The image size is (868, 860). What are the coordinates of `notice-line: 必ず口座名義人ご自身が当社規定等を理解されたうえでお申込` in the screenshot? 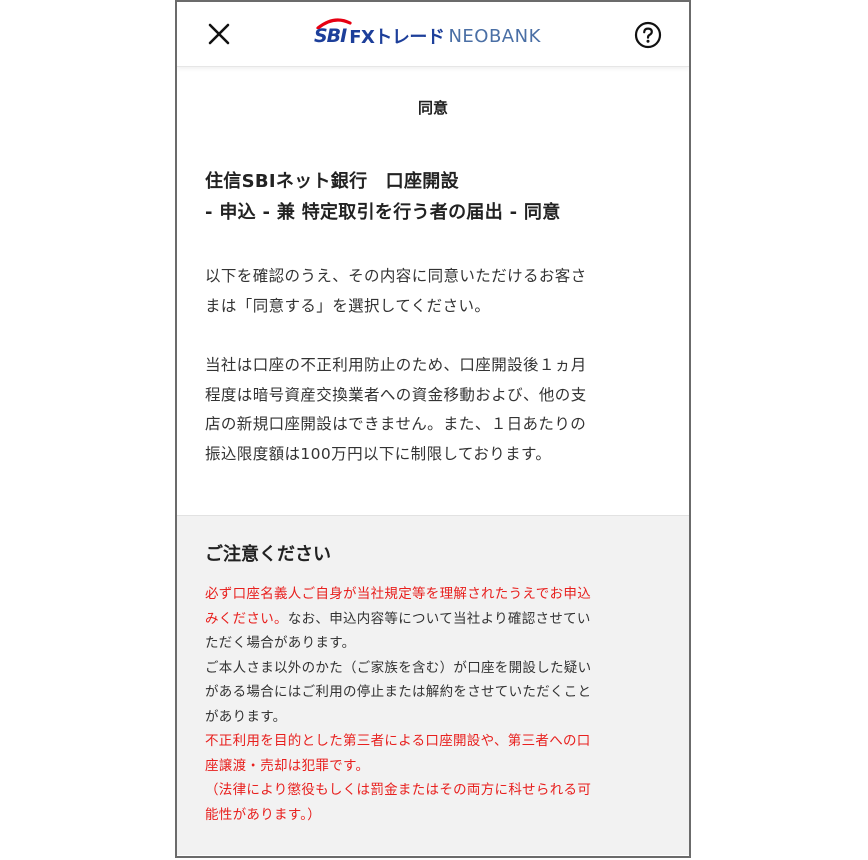 It's located at (398, 594).